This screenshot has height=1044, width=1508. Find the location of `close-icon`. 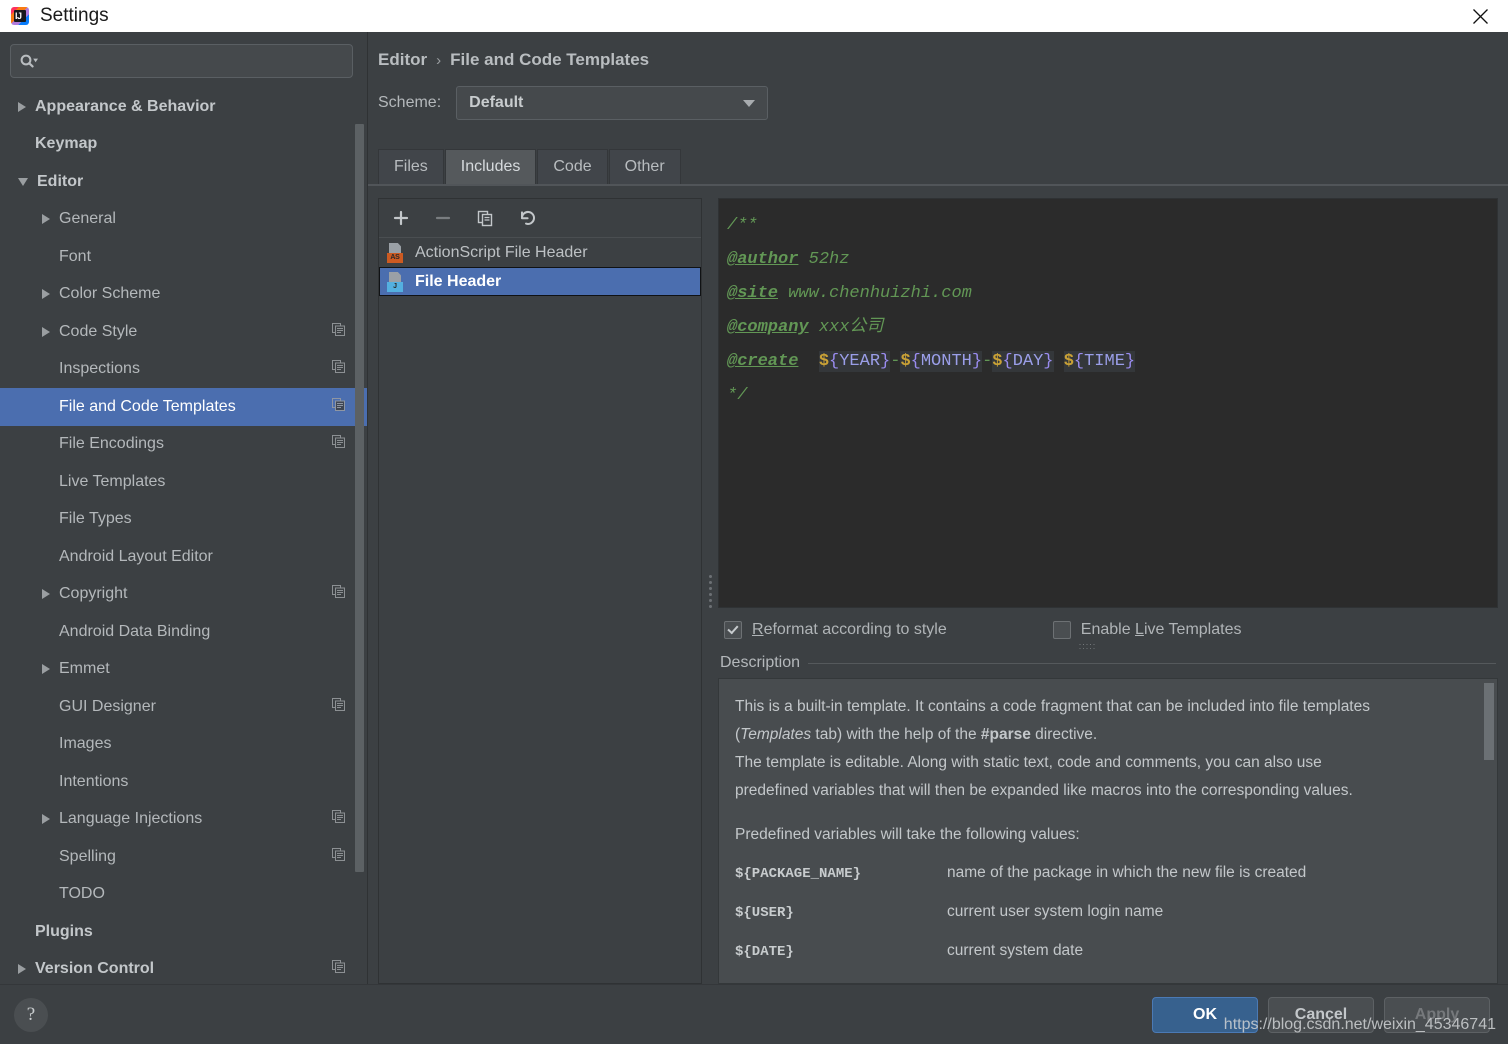

close-icon is located at coordinates (1480, 16).